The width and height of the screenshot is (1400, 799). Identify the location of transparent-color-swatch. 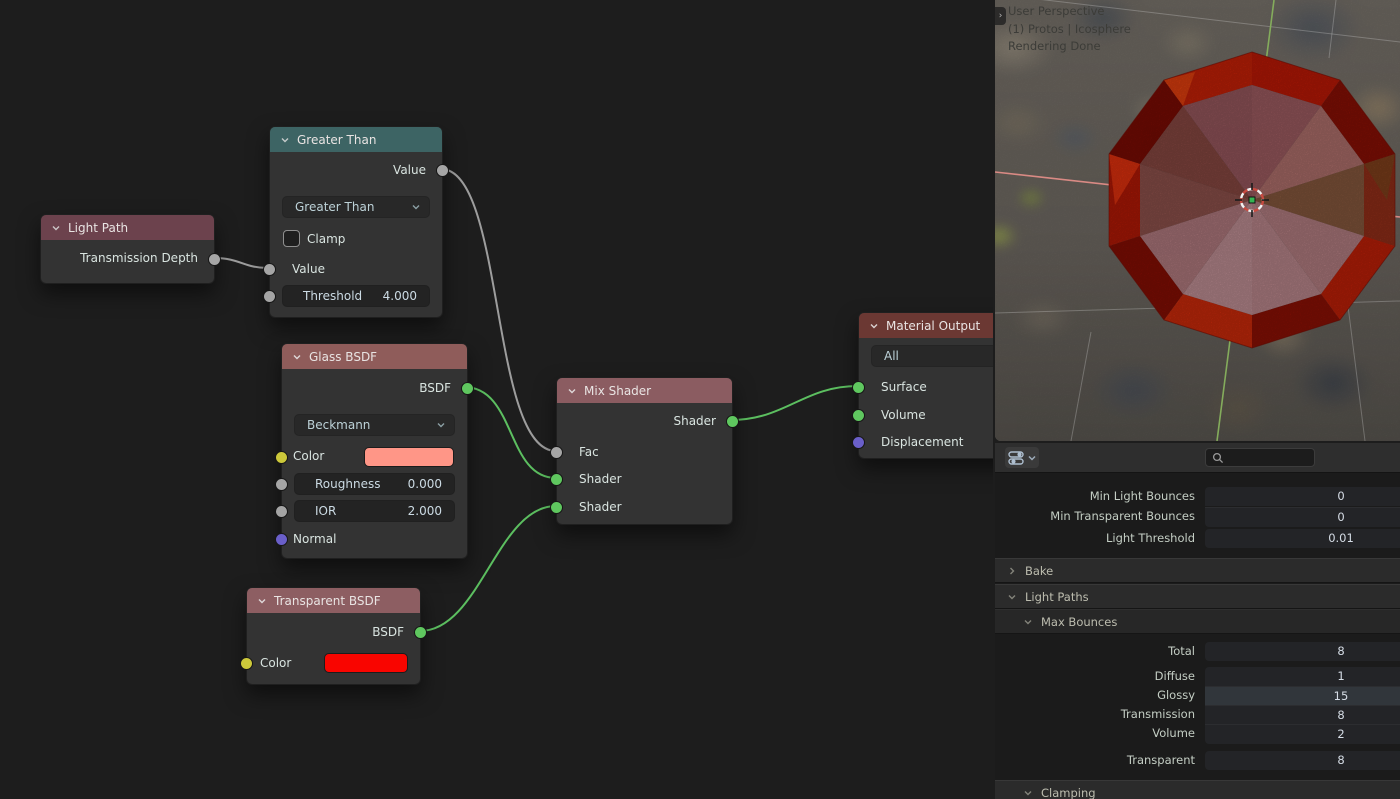
(366, 663).